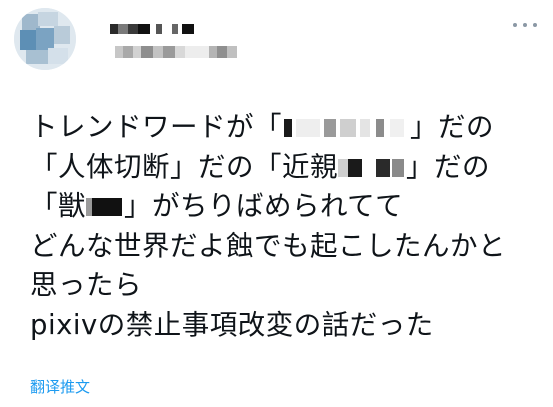 This screenshot has height=407, width=553. I want to click on more-horizontal-icon, so click(525, 25).